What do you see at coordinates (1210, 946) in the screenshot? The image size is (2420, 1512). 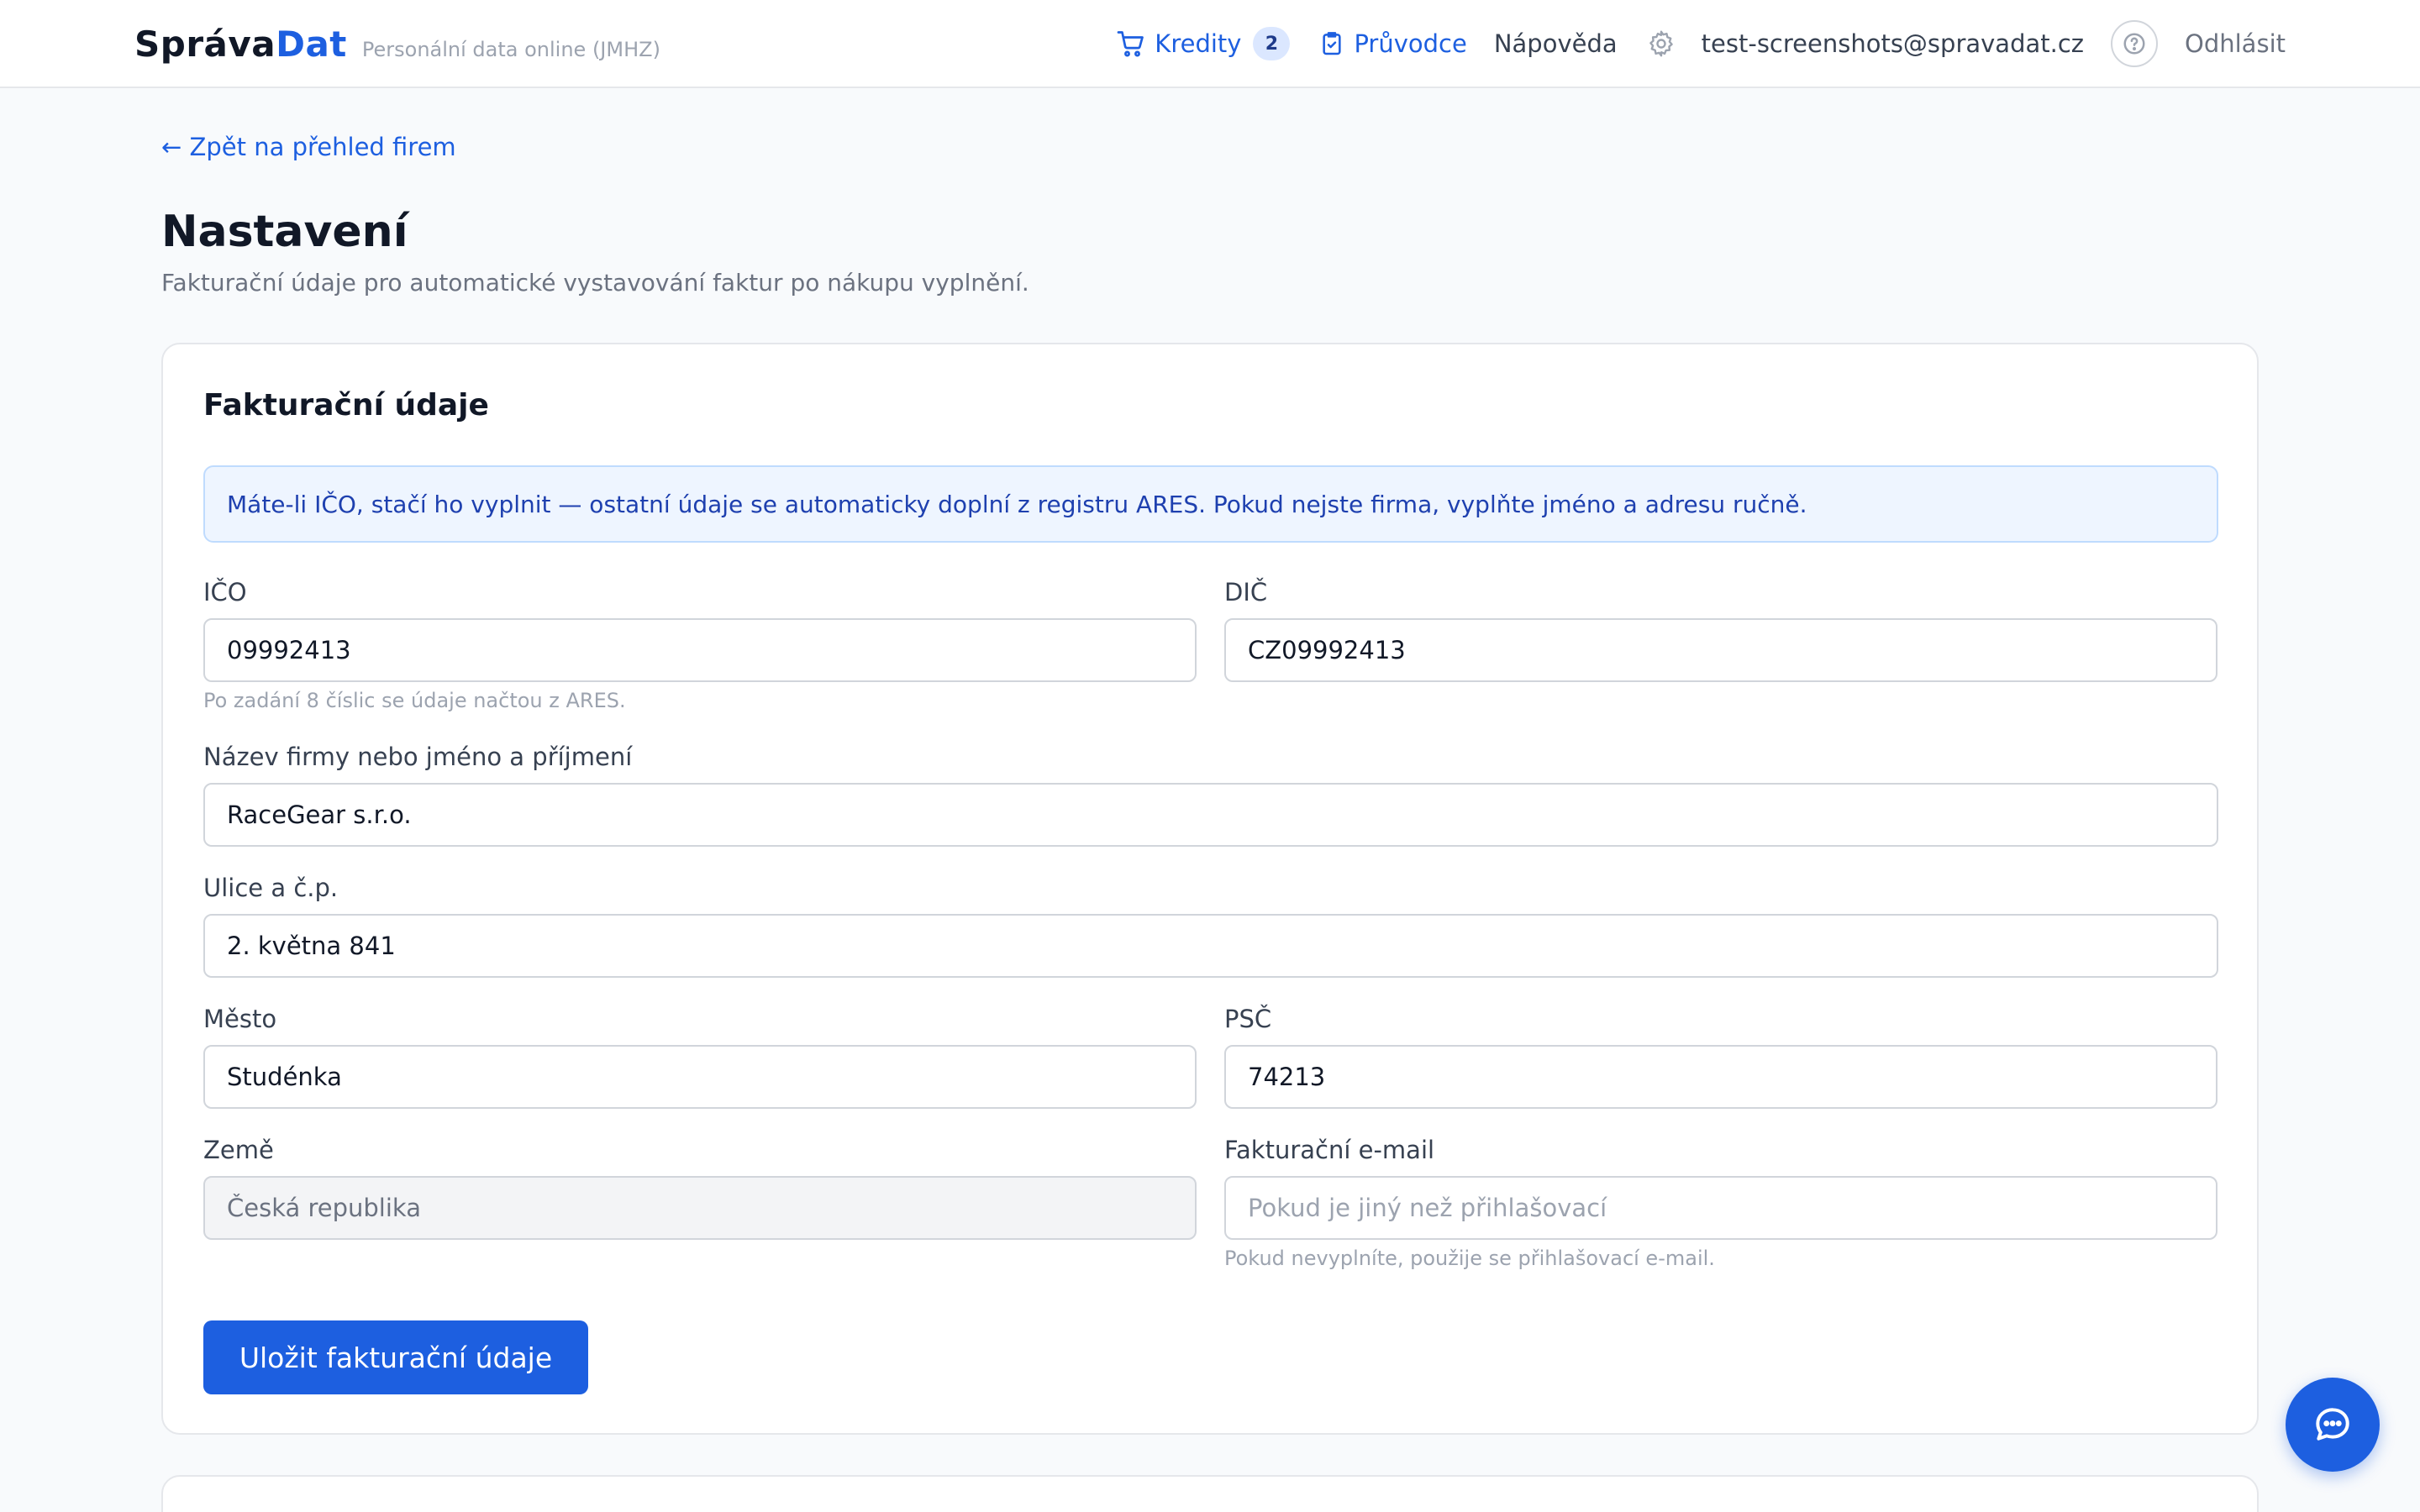 I see `street-input` at bounding box center [1210, 946].